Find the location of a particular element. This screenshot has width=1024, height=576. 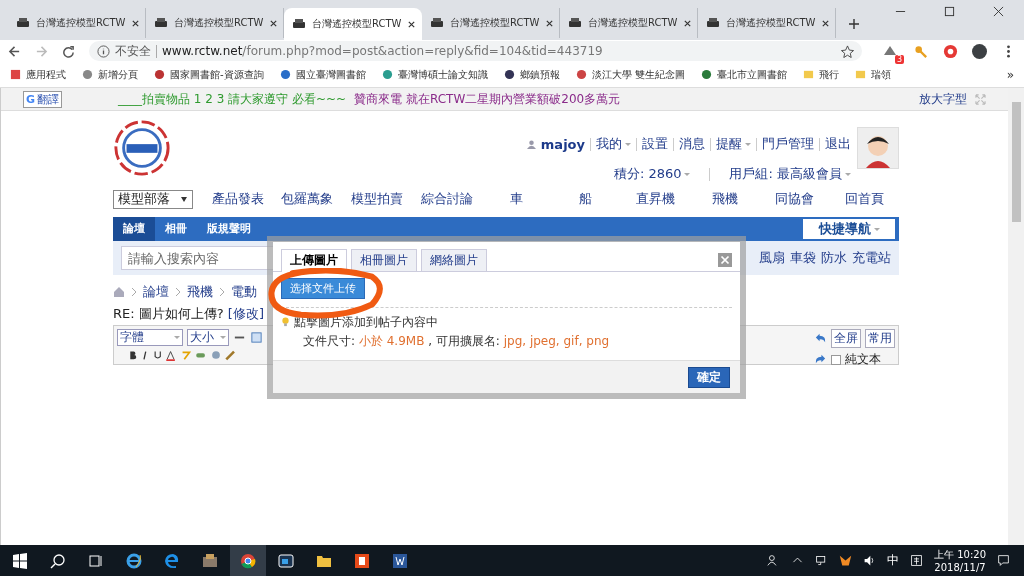

nav-link: 回首頁 is located at coordinates (864, 199).